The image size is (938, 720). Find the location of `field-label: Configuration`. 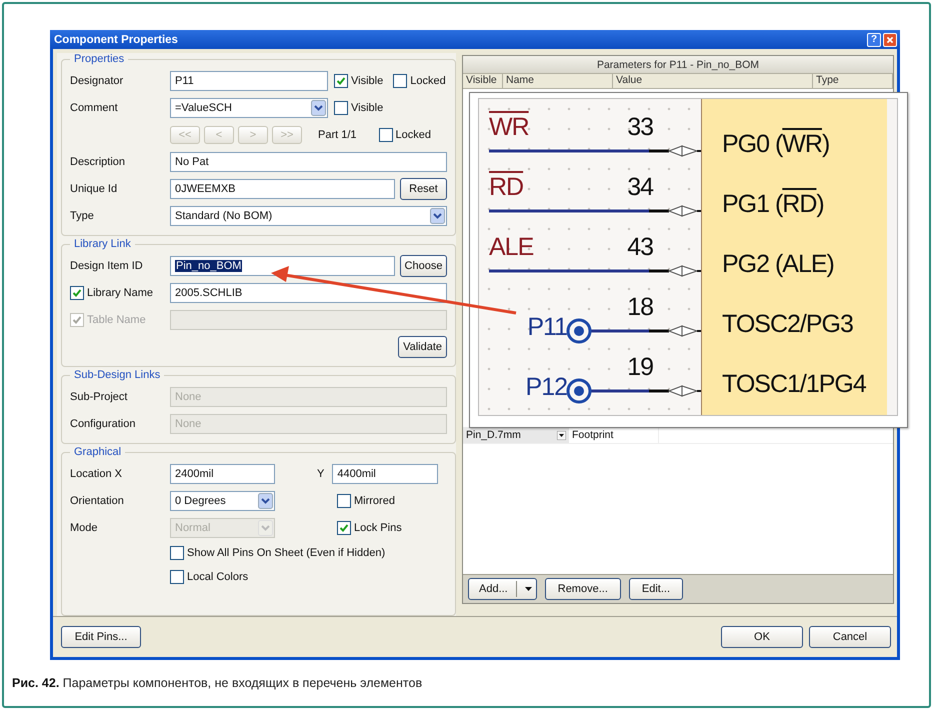

field-label: Configuration is located at coordinates (103, 424).